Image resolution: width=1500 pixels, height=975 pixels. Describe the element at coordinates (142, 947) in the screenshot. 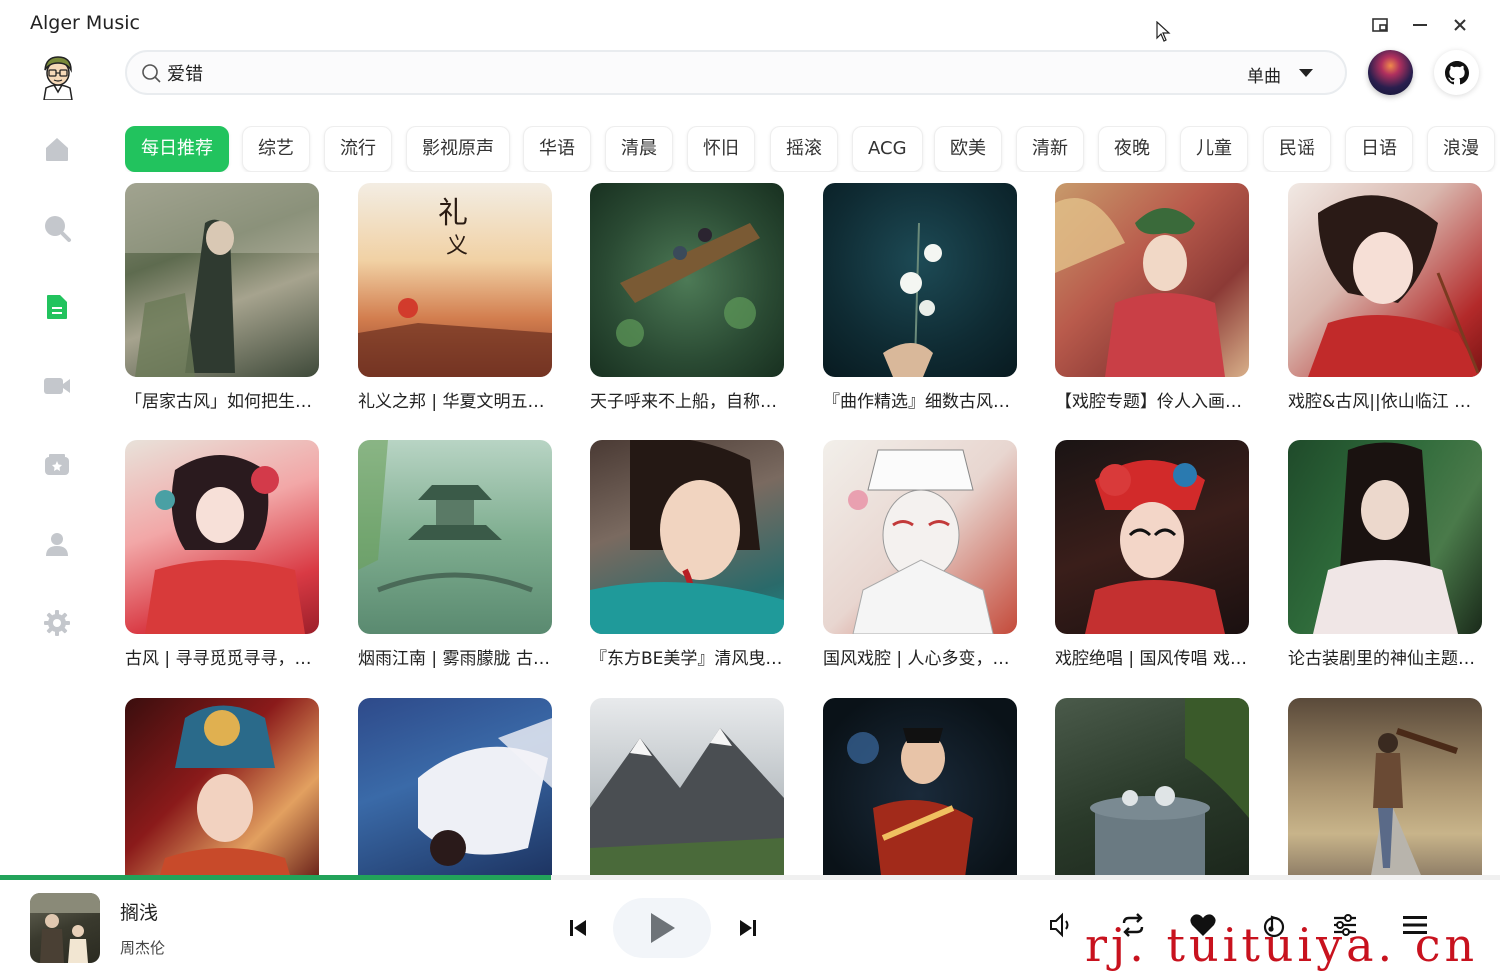

I see `song-artist: 周杰伦` at that location.